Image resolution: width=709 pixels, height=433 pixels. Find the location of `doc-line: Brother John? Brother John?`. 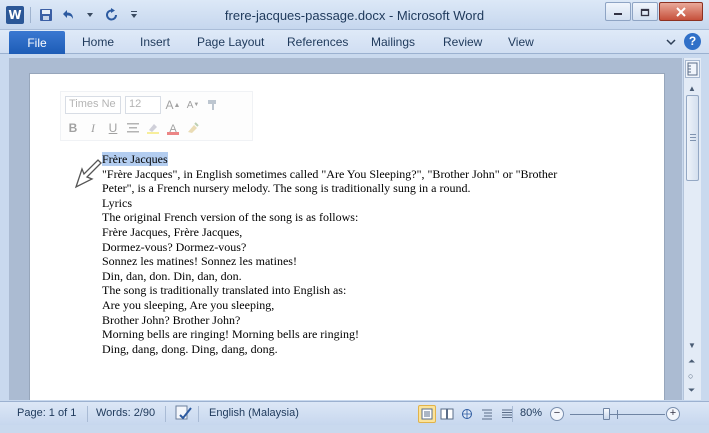

doc-line: Brother John? Brother John? is located at coordinates (362, 320).